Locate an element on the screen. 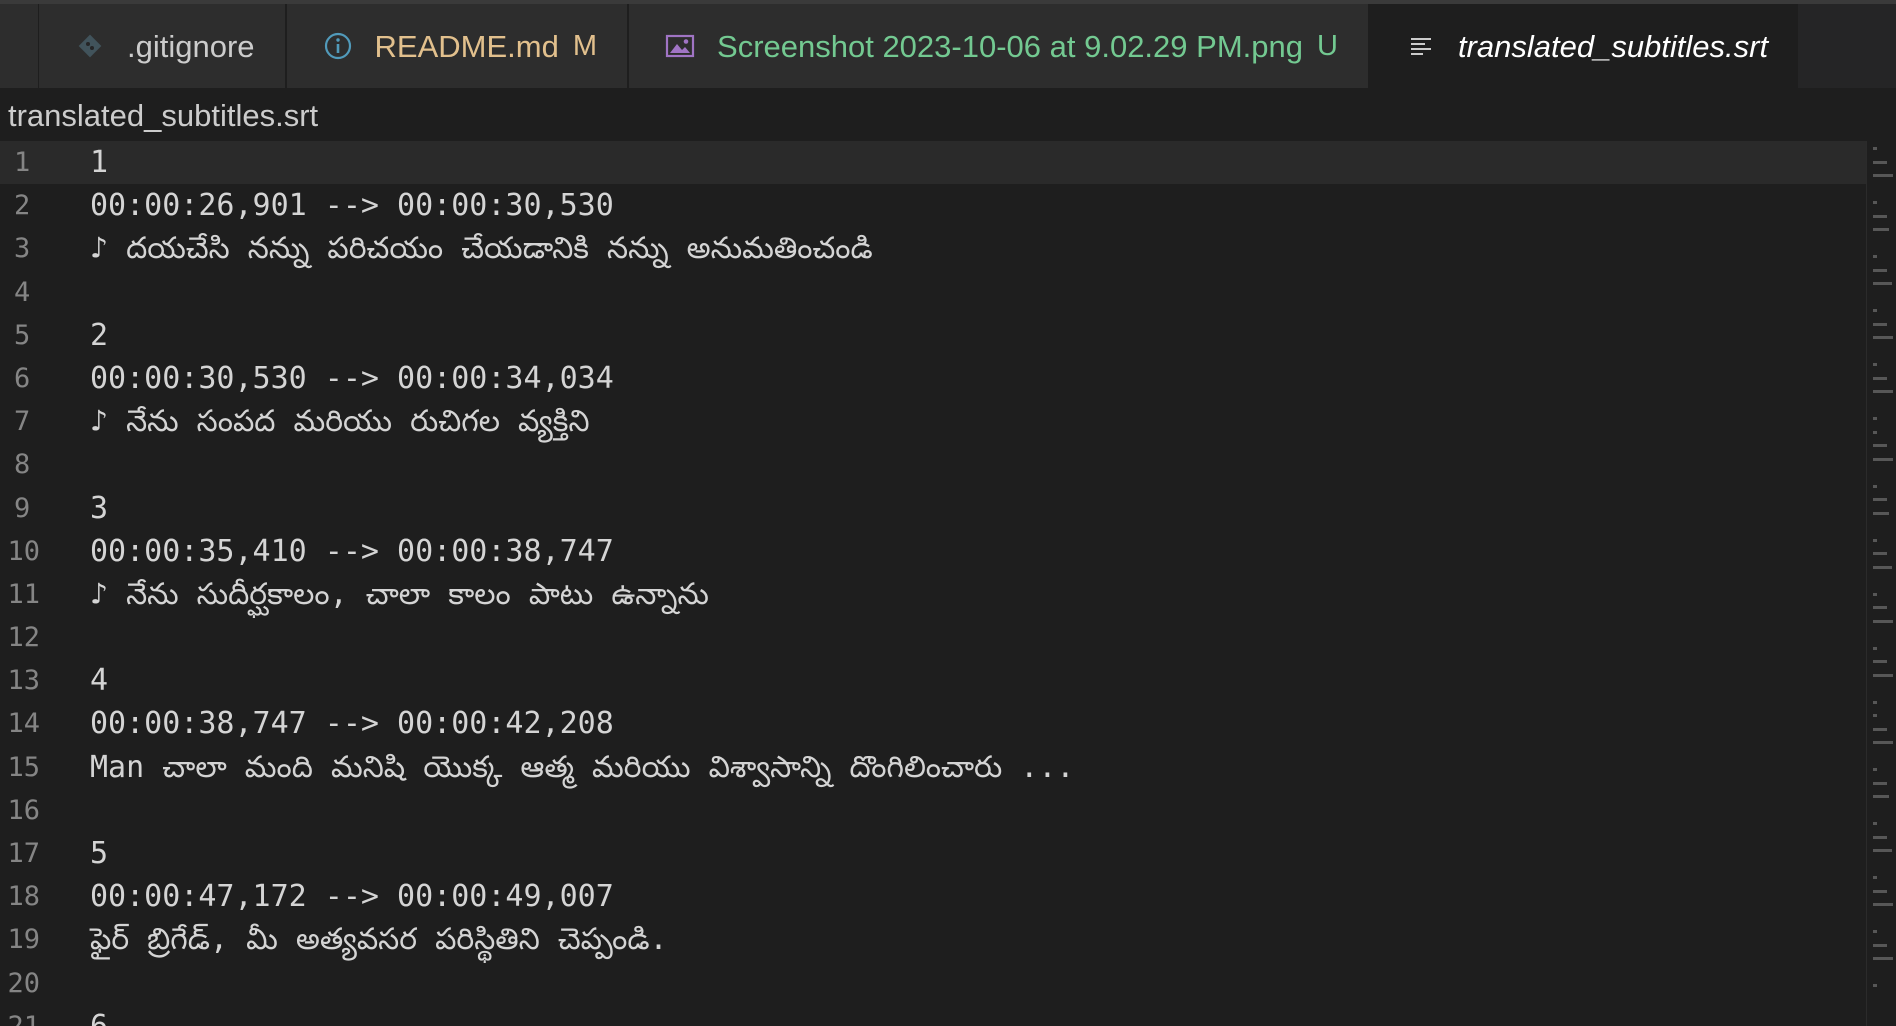 The width and height of the screenshot is (1896, 1026). tab-readme: README.md M is located at coordinates (458, 46).